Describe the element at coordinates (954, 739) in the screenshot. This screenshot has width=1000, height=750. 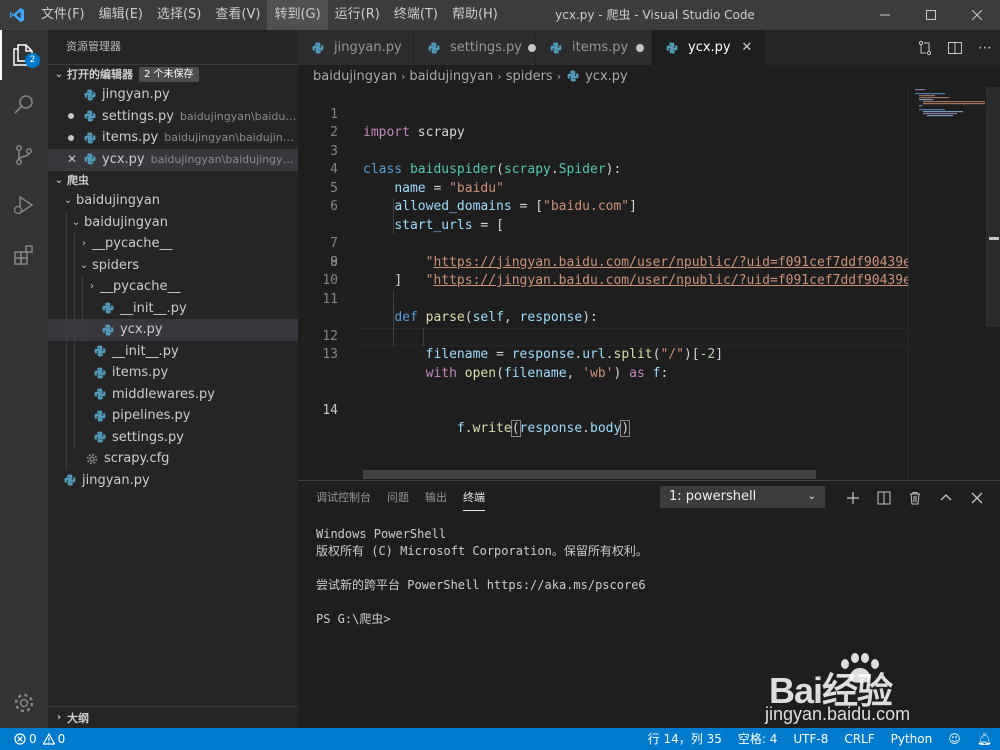
I see `feedback-icon: ☺` at that location.